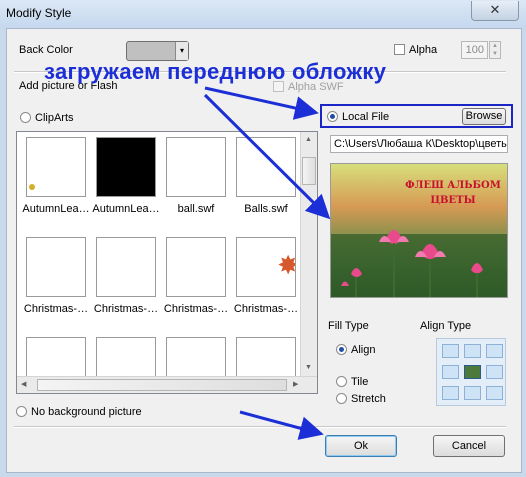  I want to click on chevron-down-icon: ▾, so click(181, 51).